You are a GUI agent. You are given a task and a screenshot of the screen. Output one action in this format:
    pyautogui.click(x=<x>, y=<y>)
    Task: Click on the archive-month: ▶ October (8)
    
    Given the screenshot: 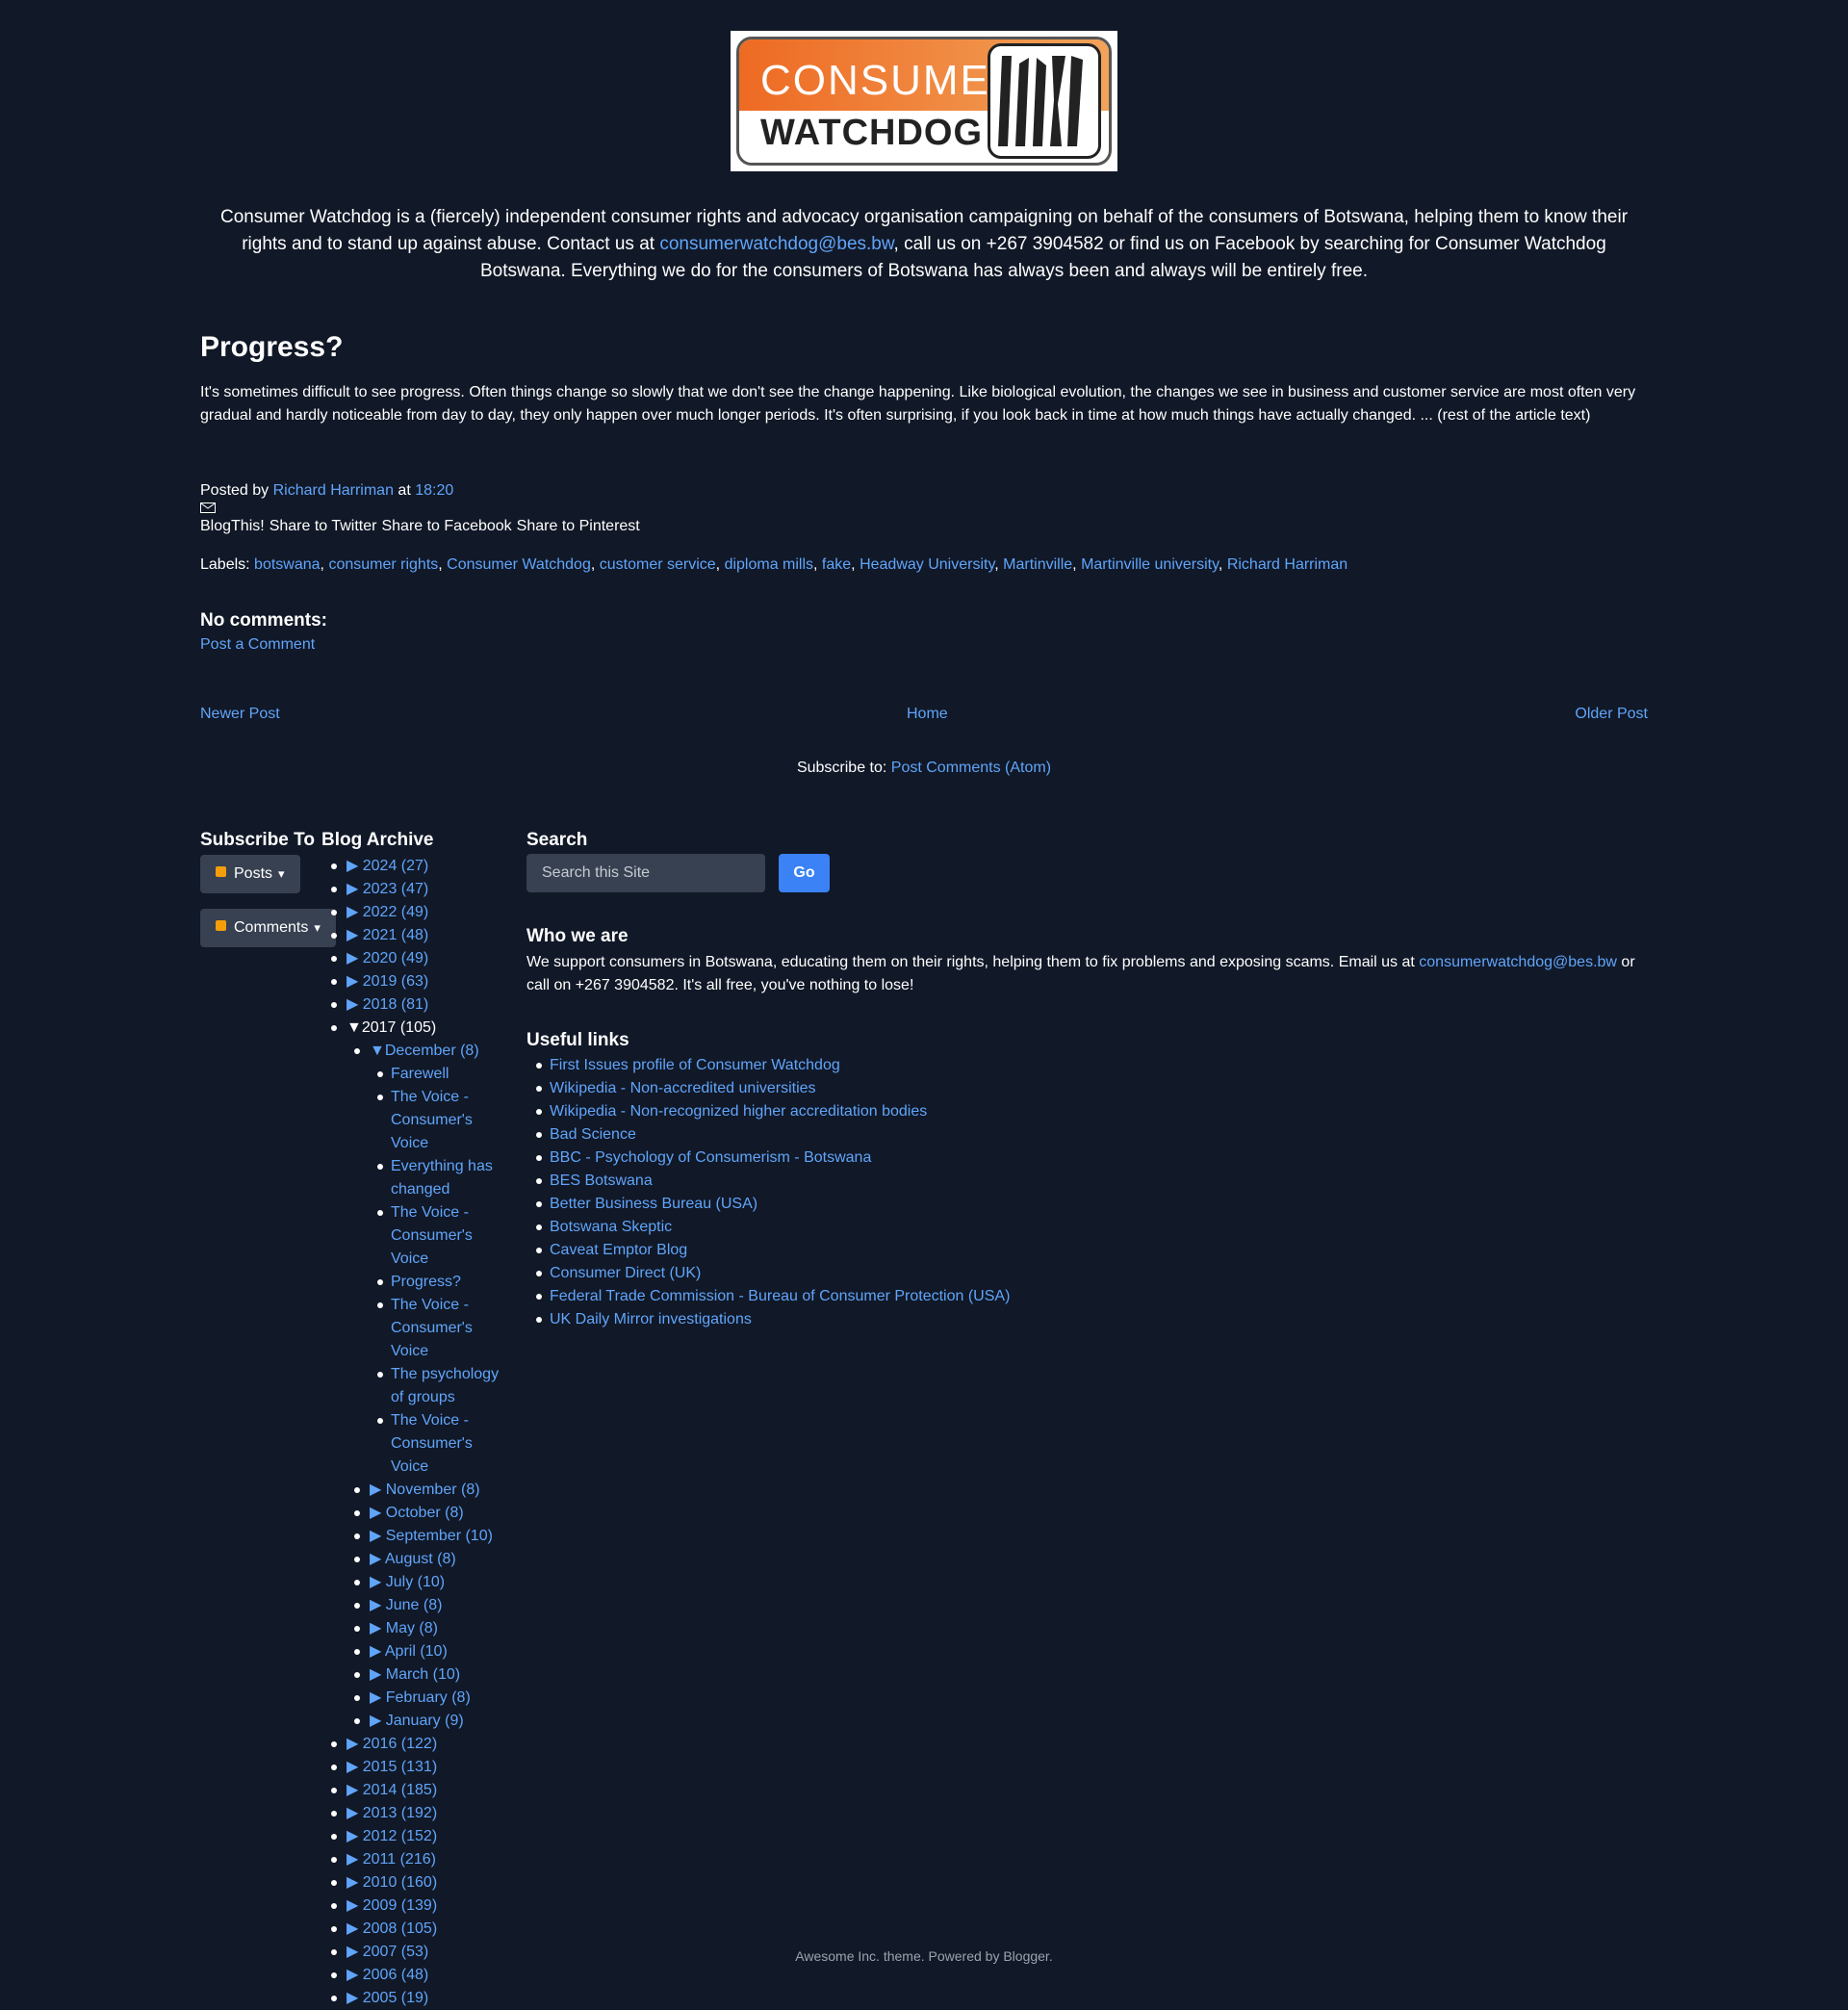 What is the action you would take?
    pyautogui.click(x=414, y=1514)
    